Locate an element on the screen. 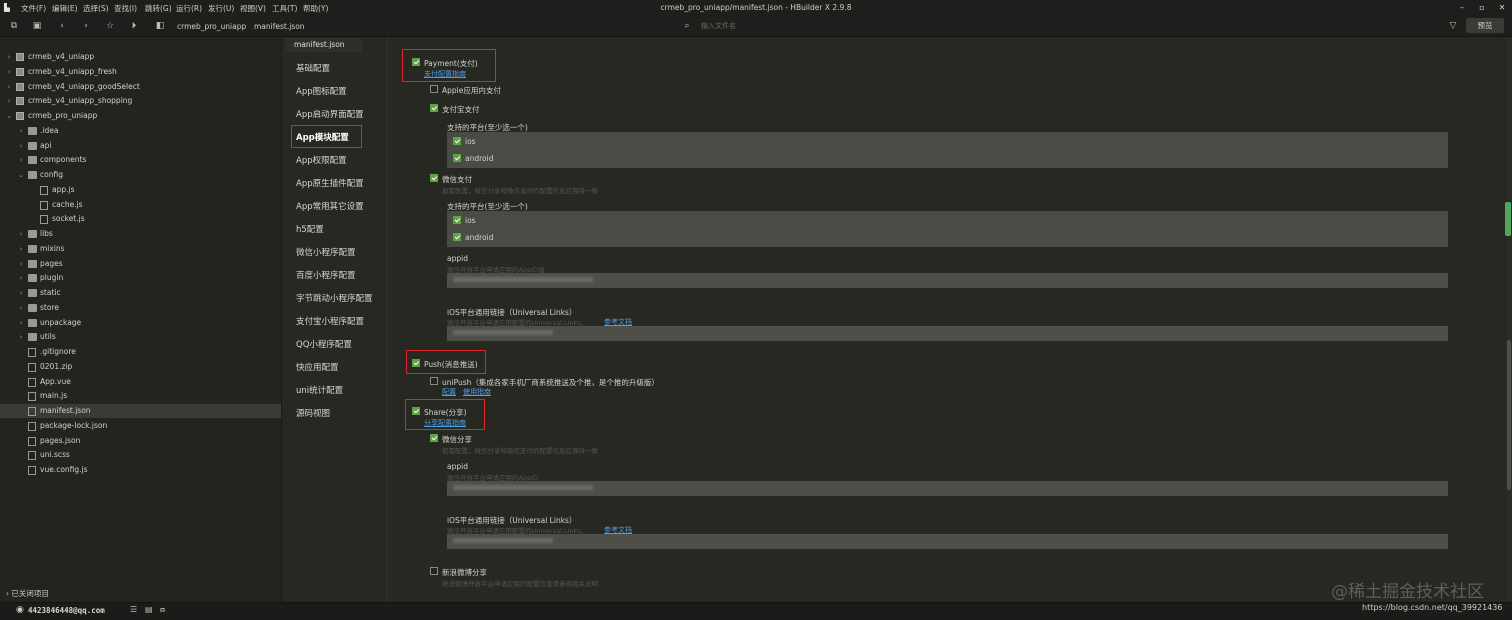  save-icon: ▣ is located at coordinates (37, 26).